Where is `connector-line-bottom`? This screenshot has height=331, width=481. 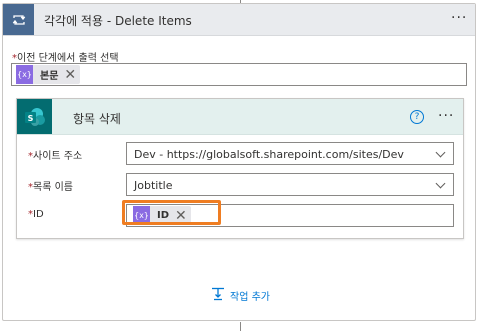
connector-line-bottom is located at coordinates (240, 326).